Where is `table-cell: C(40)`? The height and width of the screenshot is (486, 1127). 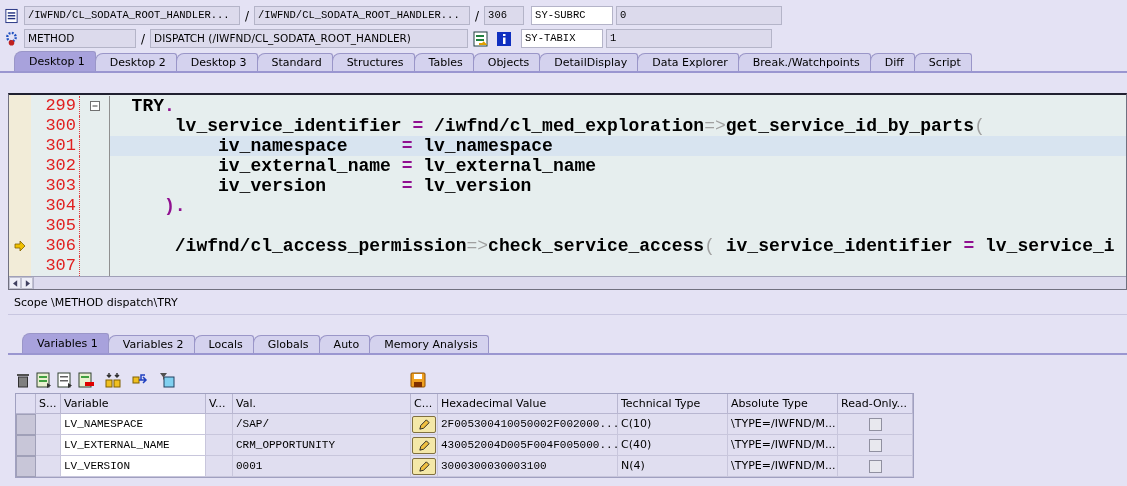
table-cell: C(40) is located at coordinates (673, 445).